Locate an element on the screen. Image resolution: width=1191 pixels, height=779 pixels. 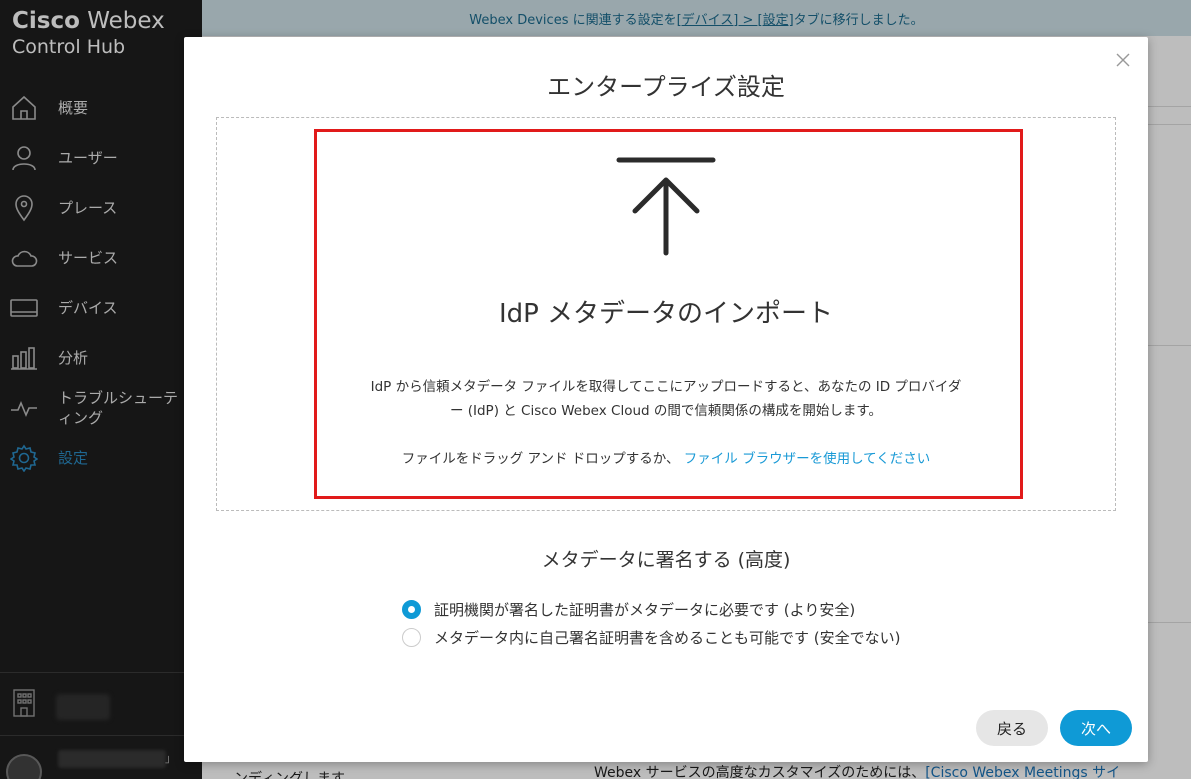
radio-button is located at coordinates (411, 637).